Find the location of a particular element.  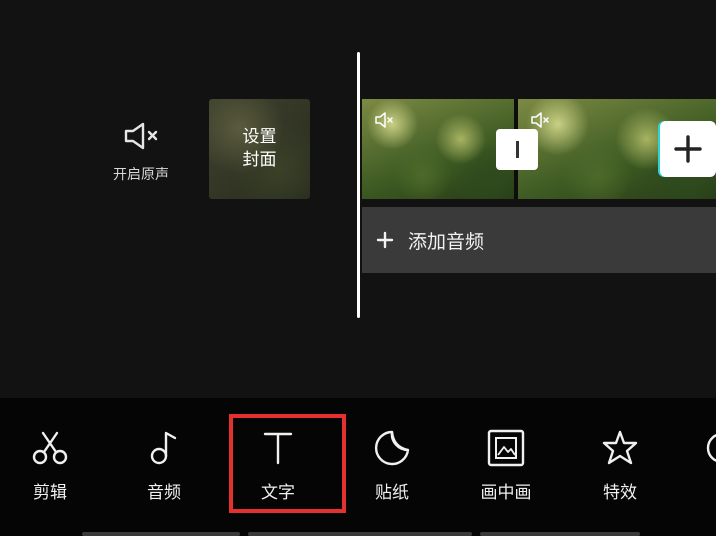

effects-star-icon is located at coordinates (620, 447).